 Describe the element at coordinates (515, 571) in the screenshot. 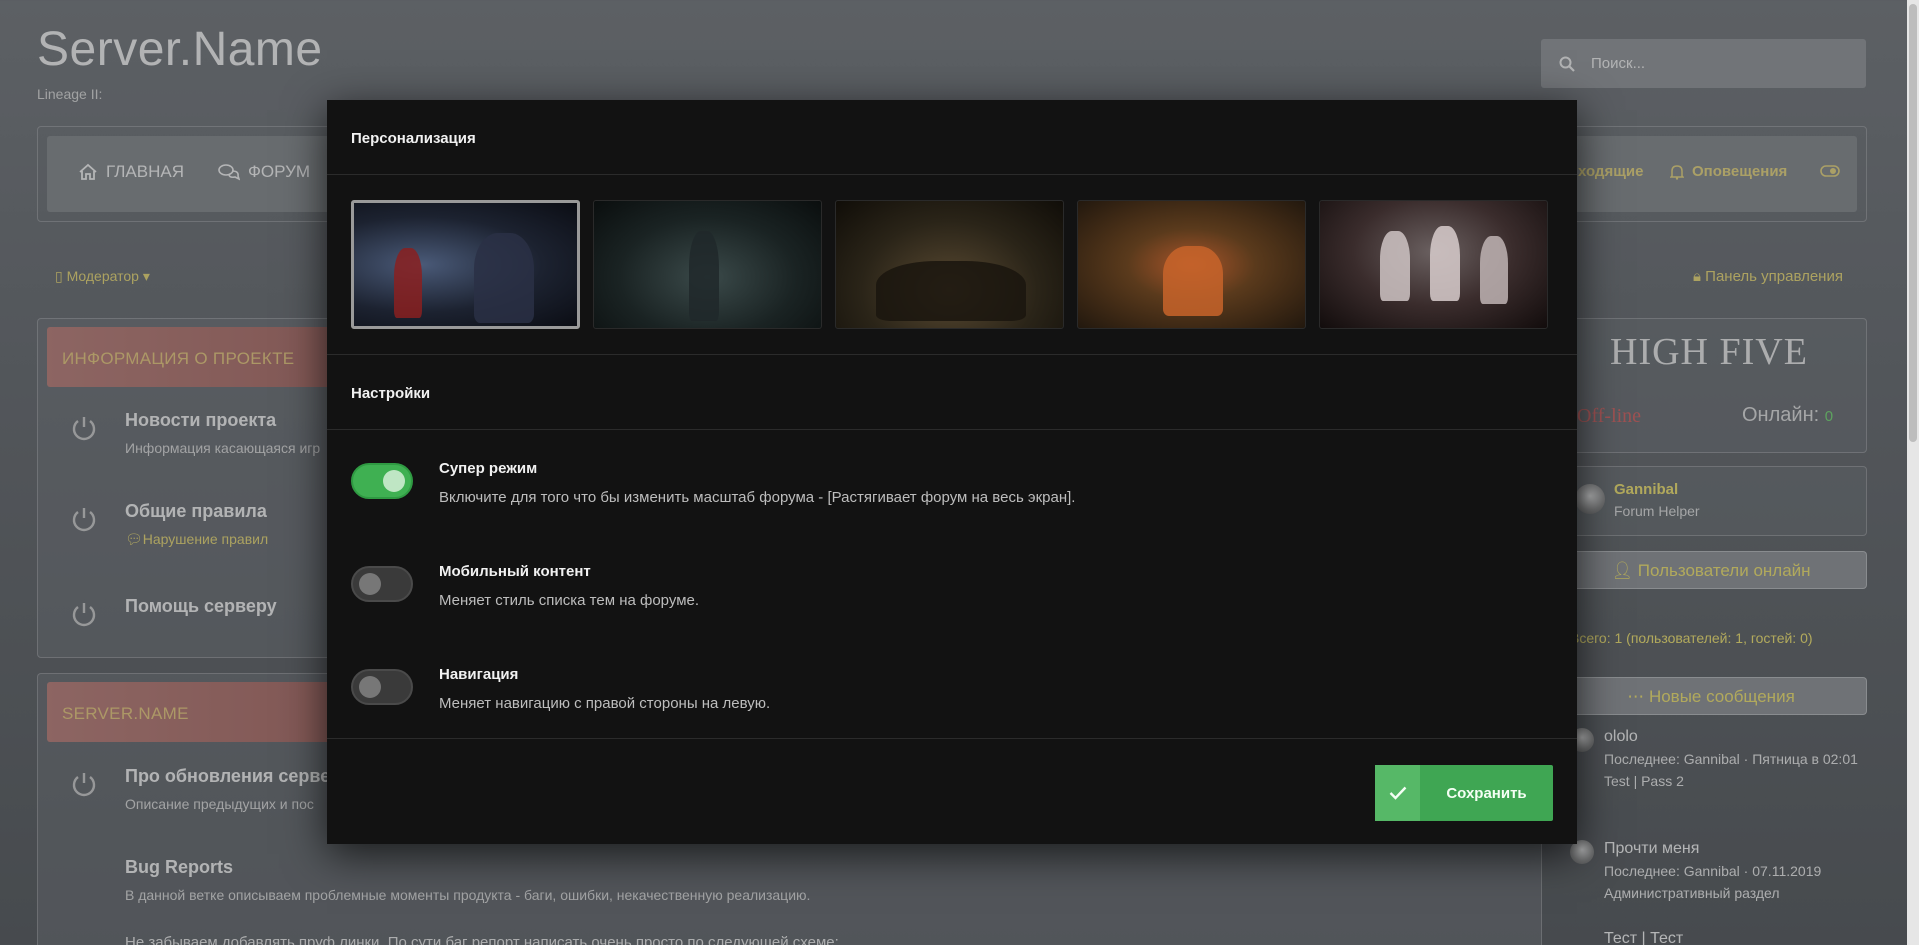

I see `option-title: Мобильный контент` at that location.